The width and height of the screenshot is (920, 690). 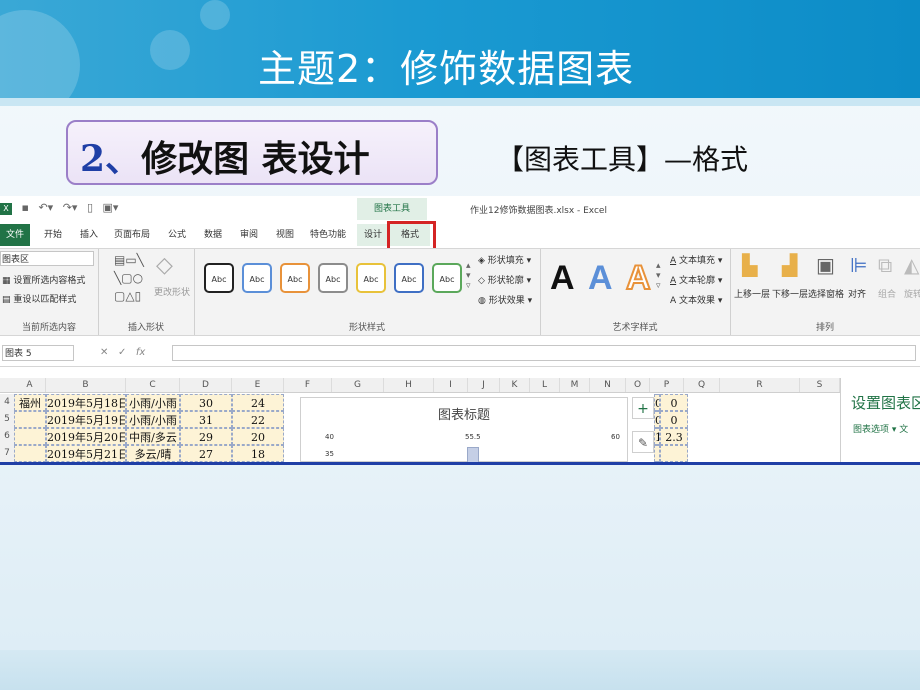 I want to click on shape-outline-button: ◇ 形状轮廓 ▾, so click(x=504, y=279).